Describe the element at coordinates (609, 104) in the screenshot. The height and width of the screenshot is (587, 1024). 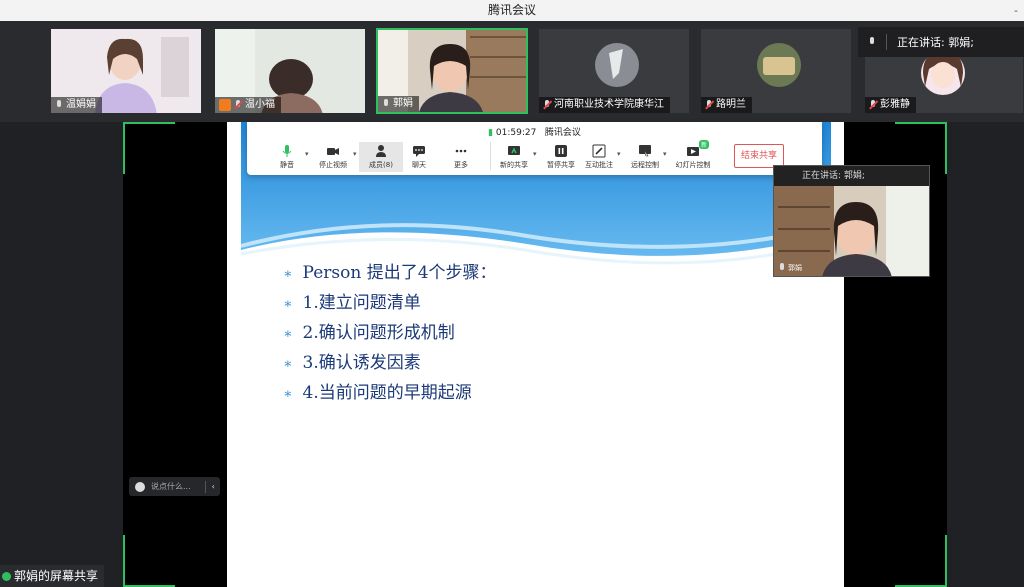
I see `participant-name: 河南职业技术学院康华江` at that location.